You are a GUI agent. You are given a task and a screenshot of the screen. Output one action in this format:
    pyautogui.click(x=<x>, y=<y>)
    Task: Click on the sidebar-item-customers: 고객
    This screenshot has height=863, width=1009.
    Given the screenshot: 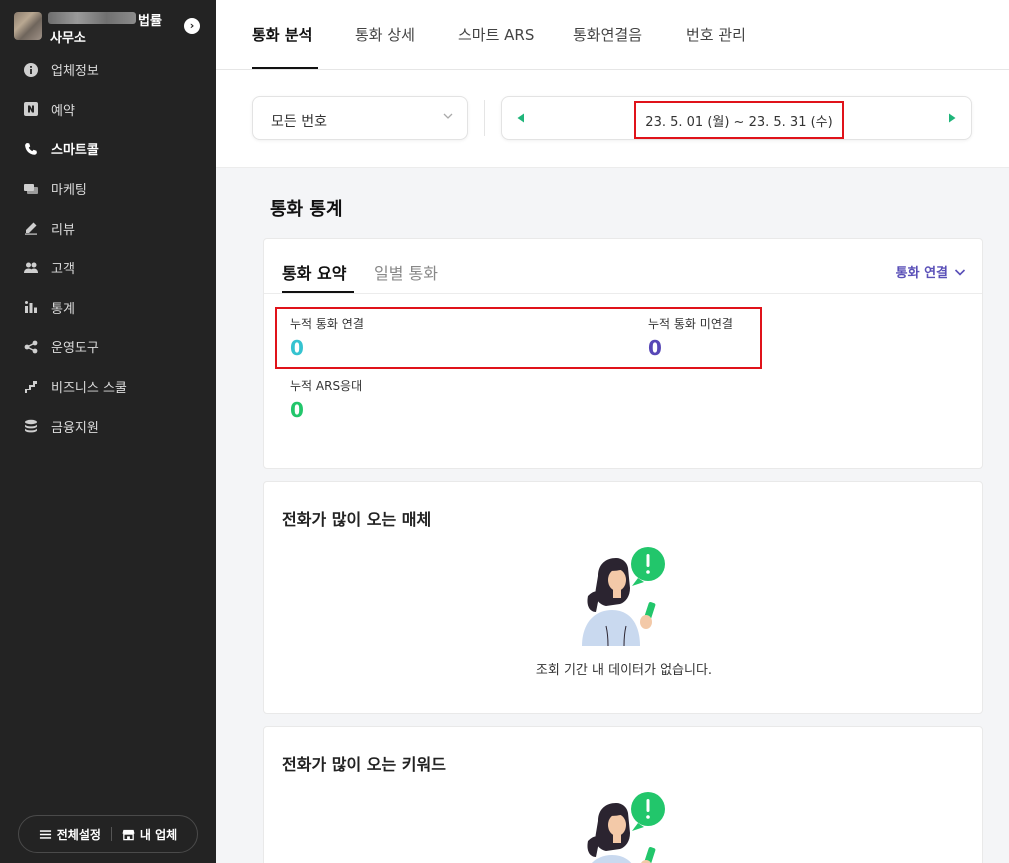 What is the action you would take?
    pyautogui.click(x=108, y=268)
    